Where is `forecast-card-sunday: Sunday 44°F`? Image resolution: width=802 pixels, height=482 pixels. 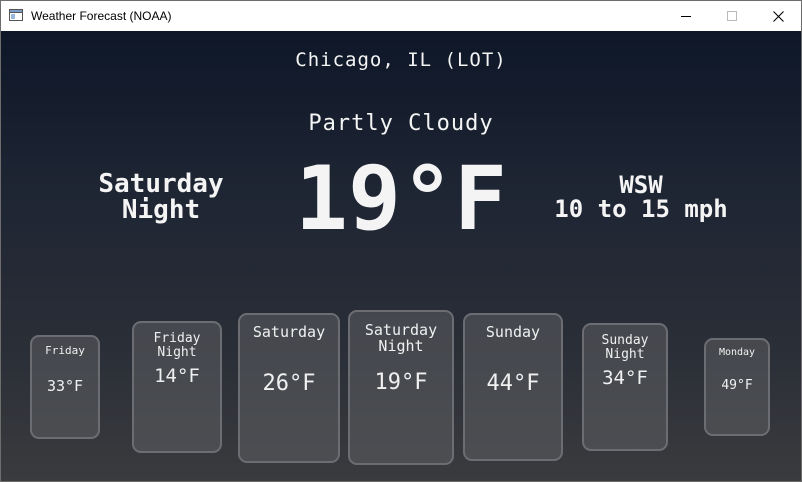
forecast-card-sunday: Sunday 44°F is located at coordinates (513, 387).